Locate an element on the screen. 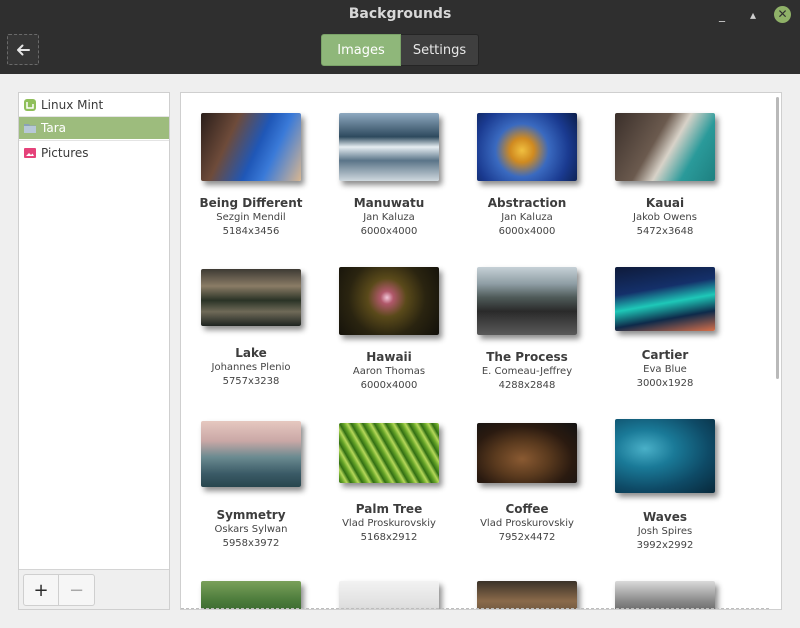  maximize-icon: ▴ is located at coordinates (753, 15).